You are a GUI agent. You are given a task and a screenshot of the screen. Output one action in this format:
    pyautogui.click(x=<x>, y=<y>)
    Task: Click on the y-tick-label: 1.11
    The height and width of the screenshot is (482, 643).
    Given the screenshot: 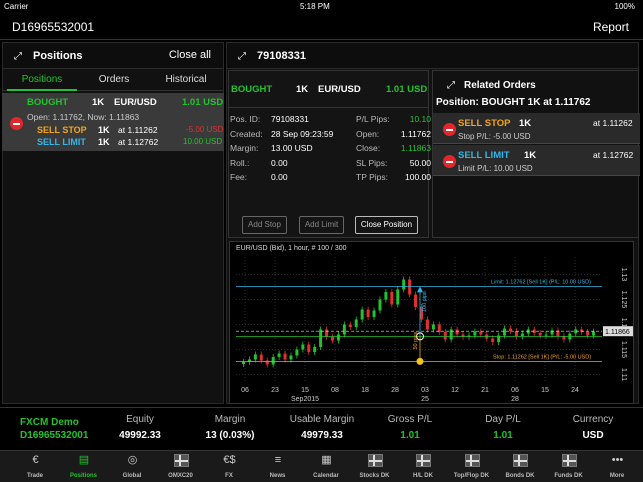 What is the action you would take?
    pyautogui.click(x=623, y=374)
    